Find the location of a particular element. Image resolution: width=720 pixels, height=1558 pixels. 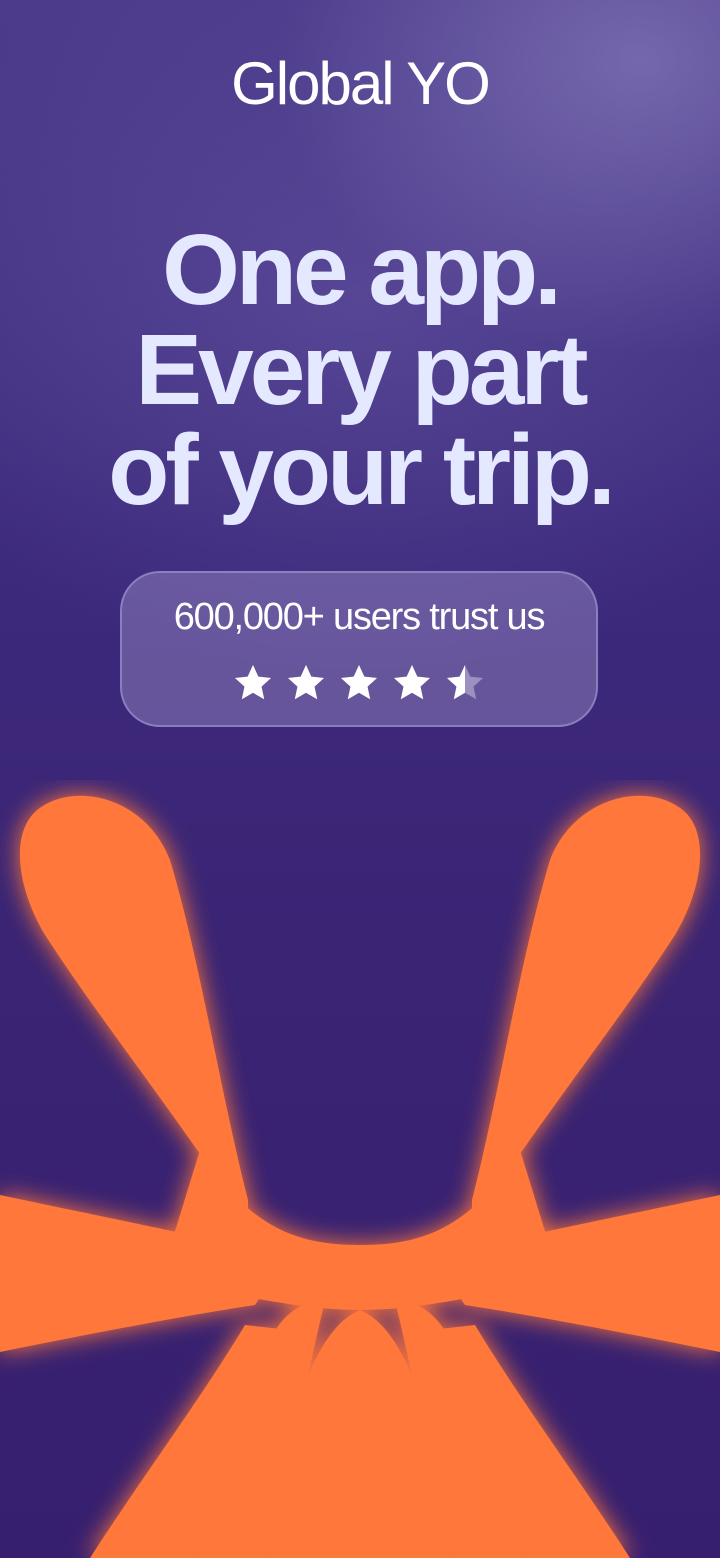

headline-line-3: of your trip. is located at coordinates (362, 470).